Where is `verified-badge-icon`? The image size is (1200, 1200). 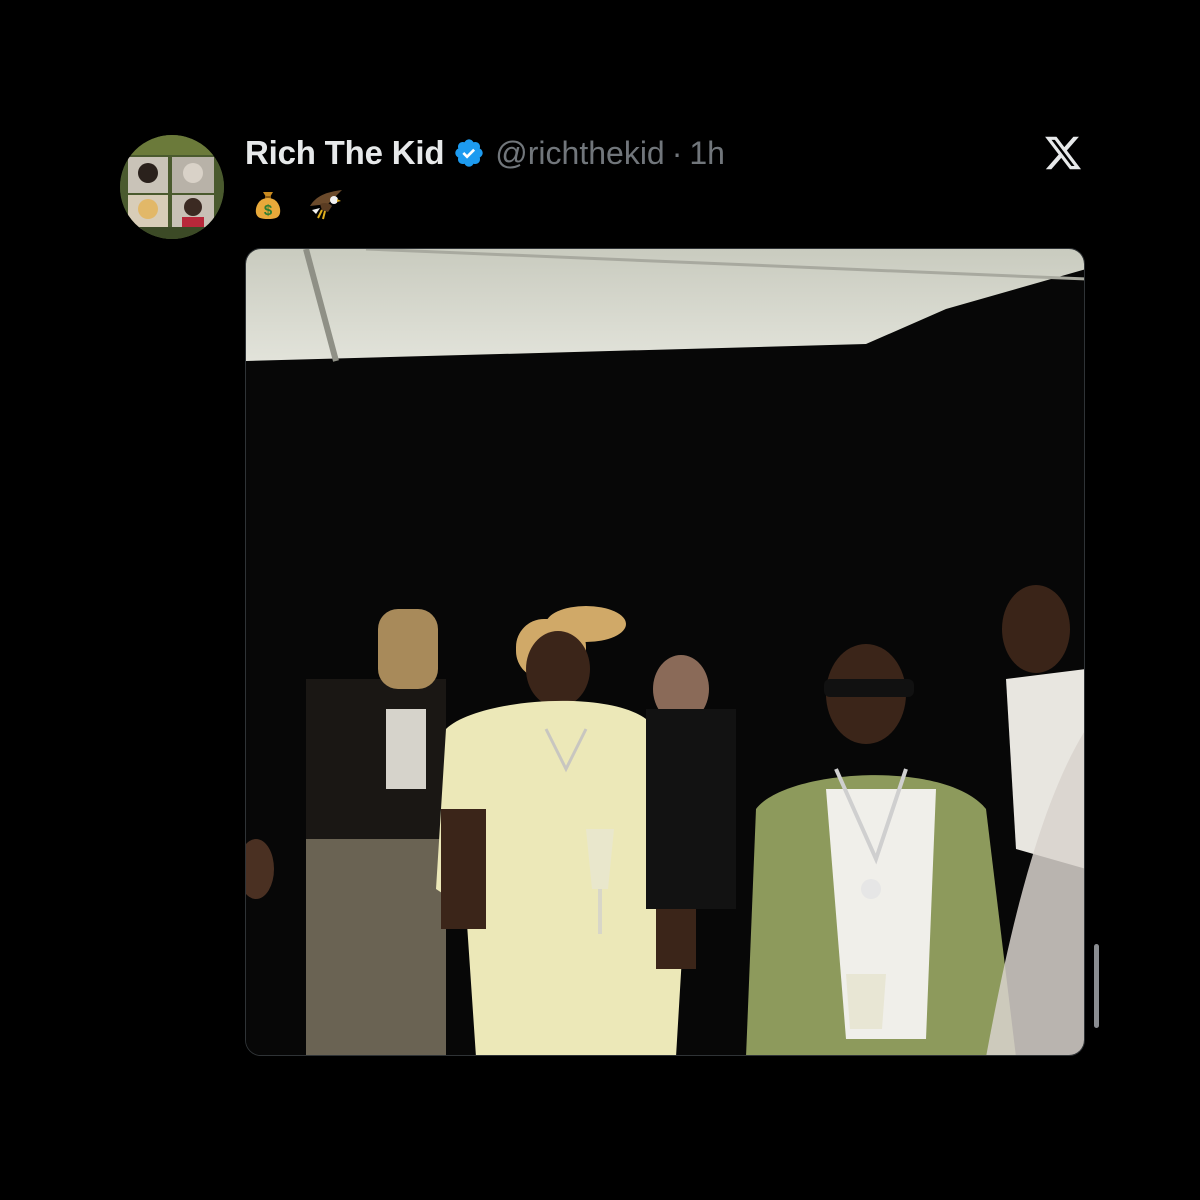
verified-badge-icon is located at coordinates (469, 153).